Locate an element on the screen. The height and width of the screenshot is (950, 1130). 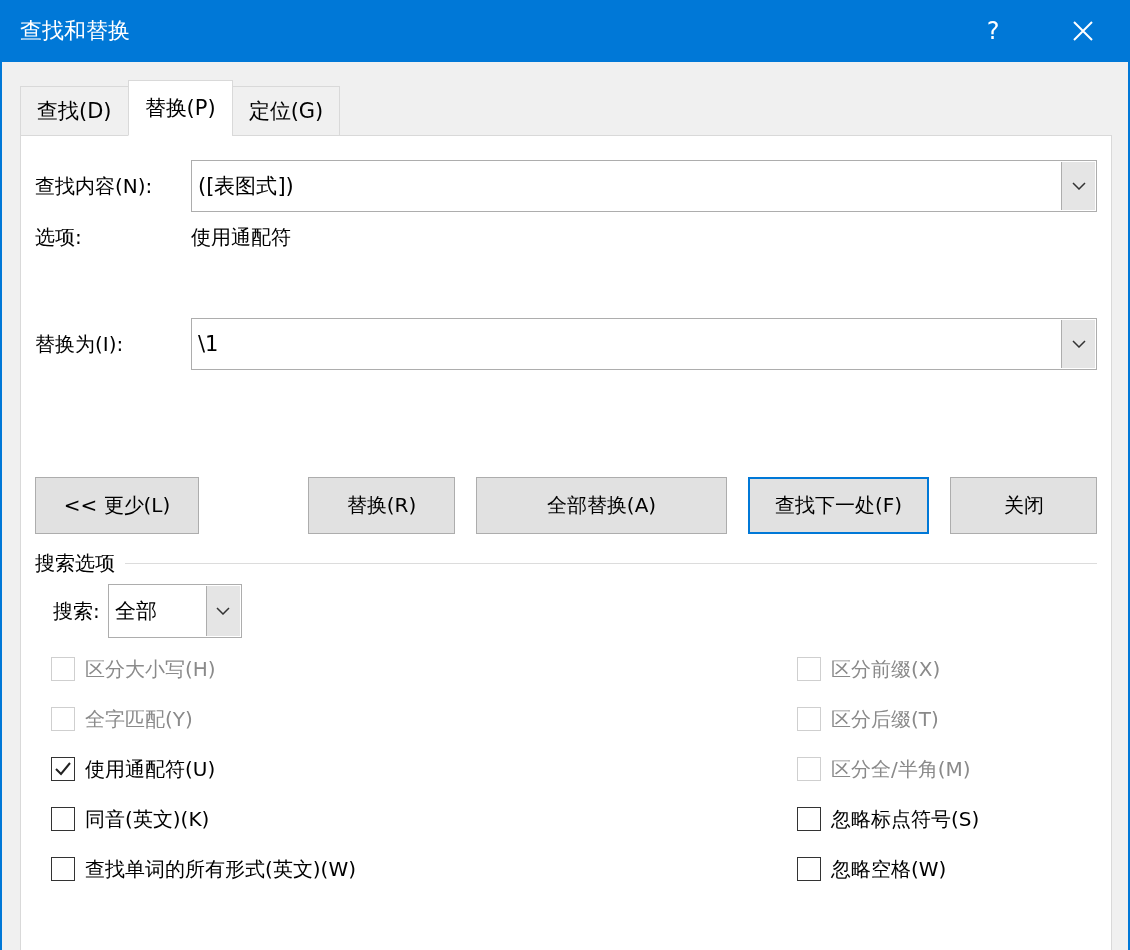
checkbox-option: 查找单词的所有形式(英文)(W) is located at coordinates (301, 869).